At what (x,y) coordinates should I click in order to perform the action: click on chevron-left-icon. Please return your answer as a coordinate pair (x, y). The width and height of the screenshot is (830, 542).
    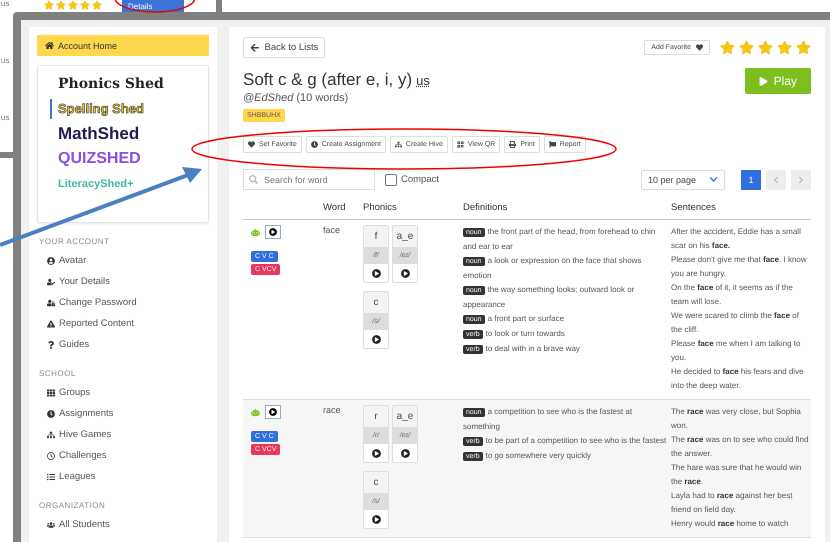
    Looking at the image, I should click on (776, 180).